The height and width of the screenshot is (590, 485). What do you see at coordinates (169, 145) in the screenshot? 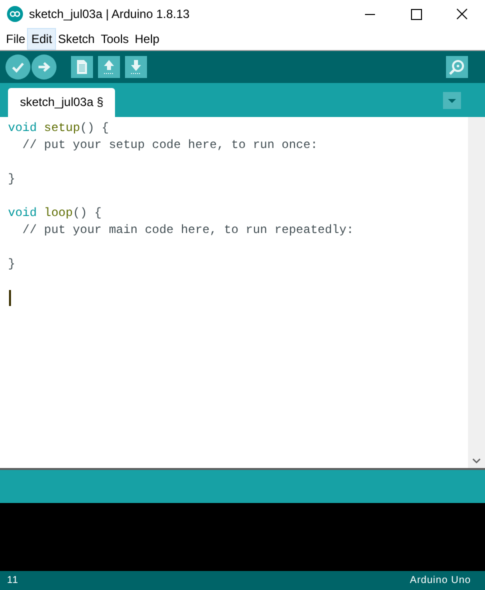
I see `code-line: // put your setup code here, to run once:` at bounding box center [169, 145].